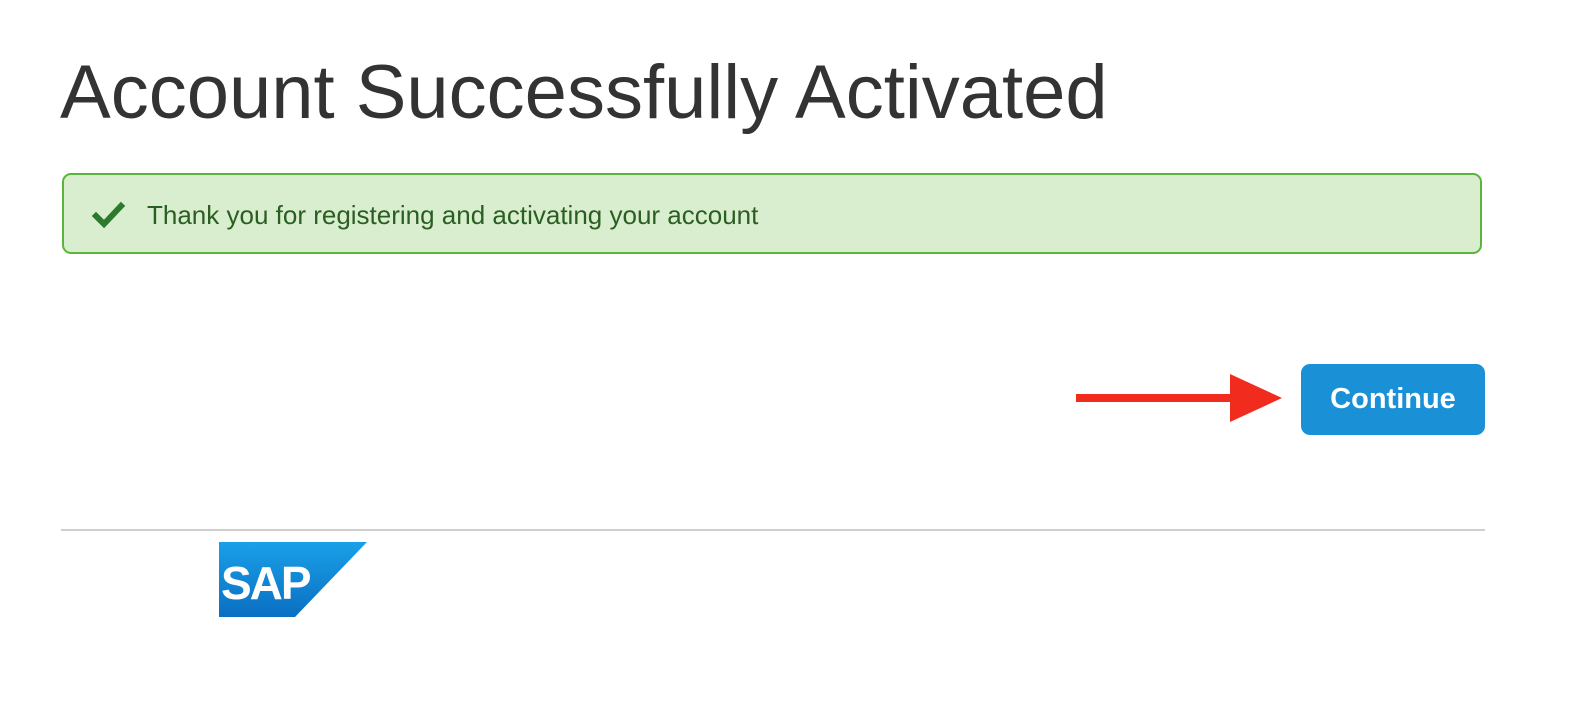  I want to click on continue-button: Continue, so click(1393, 399).